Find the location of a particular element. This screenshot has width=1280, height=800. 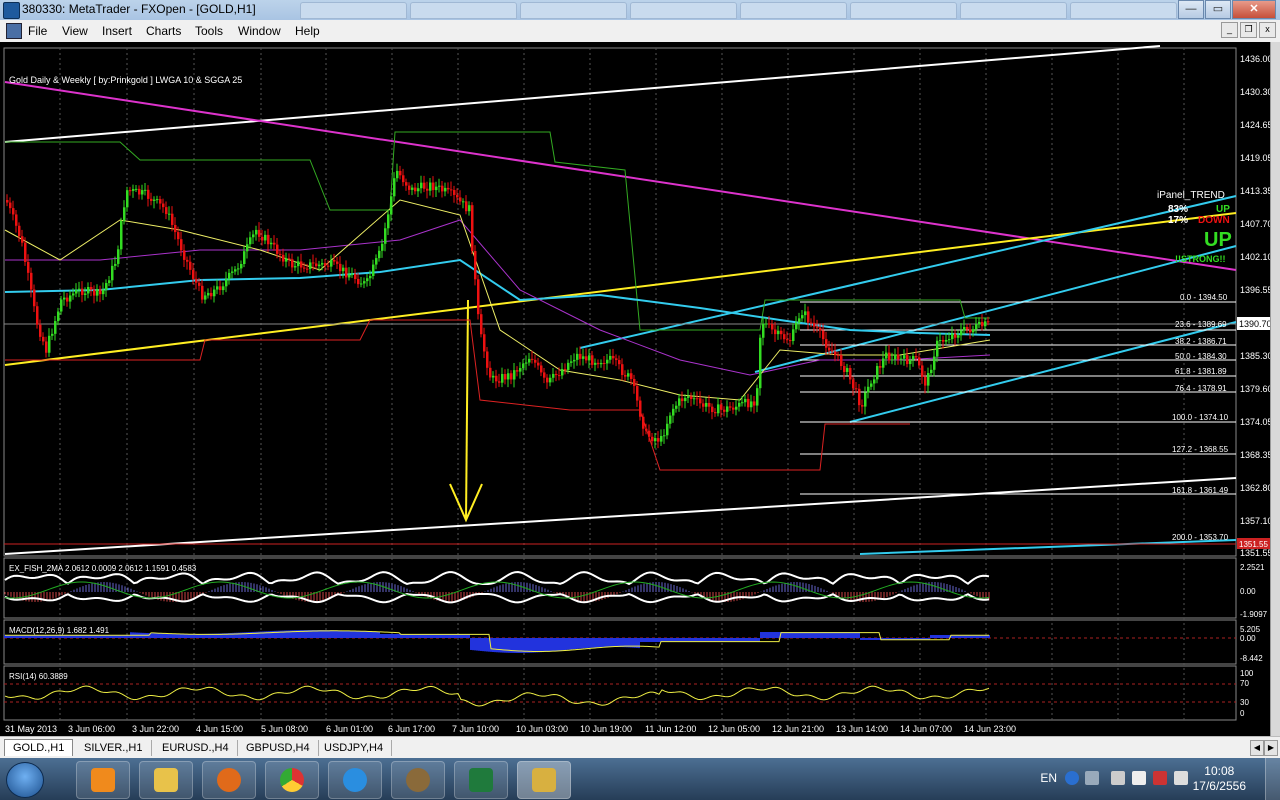

show-hidden-icons is located at coordinates (1118, 778).